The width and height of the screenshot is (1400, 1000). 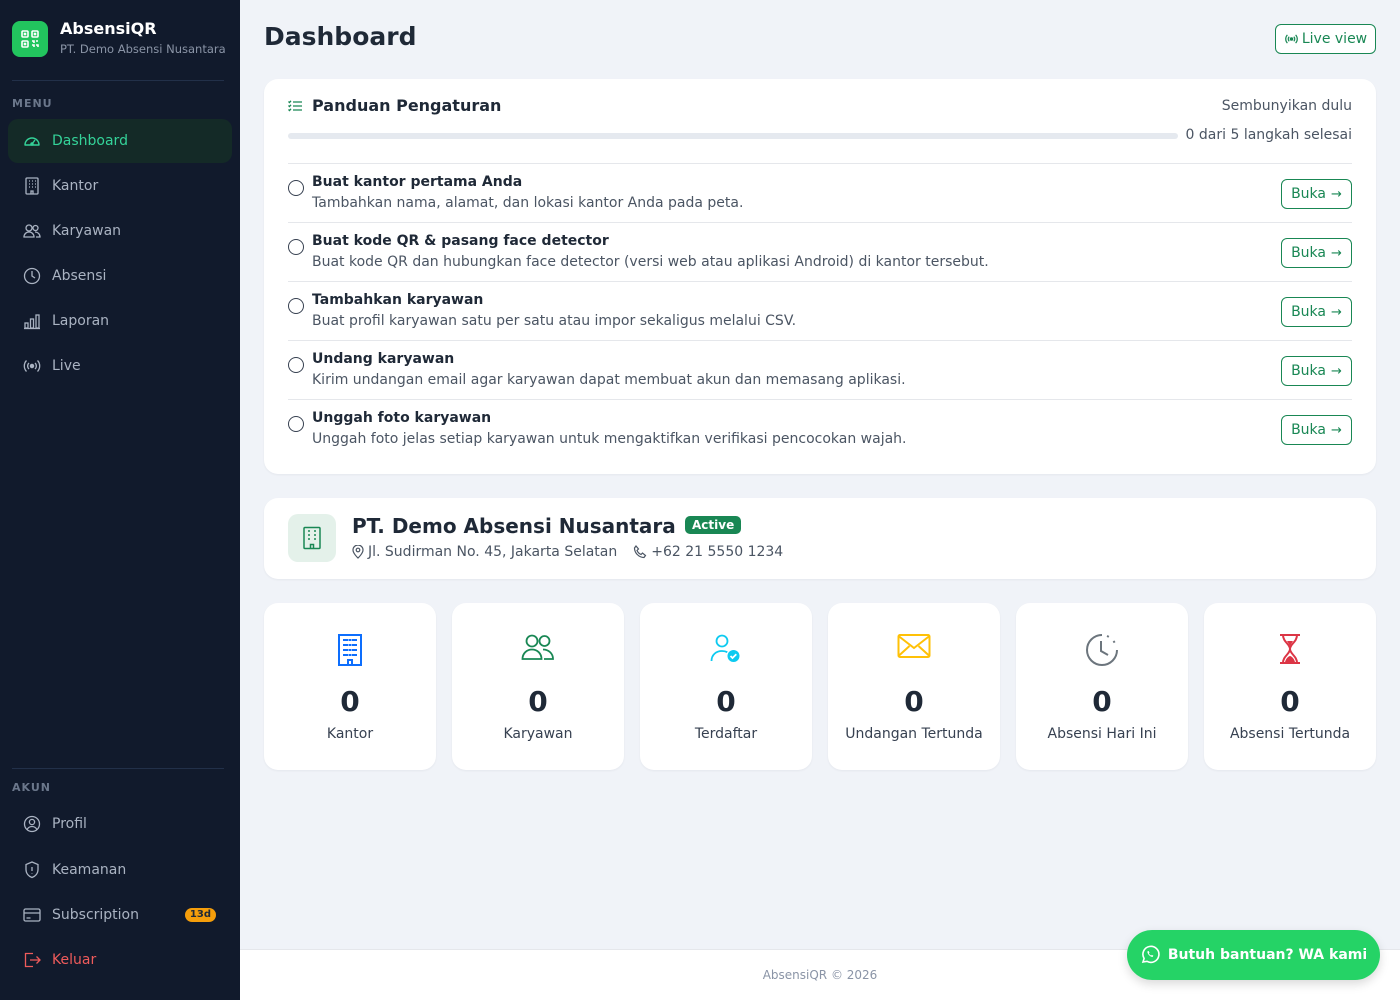 What do you see at coordinates (1334, 39) in the screenshot?
I see `live-view-label: Live view` at bounding box center [1334, 39].